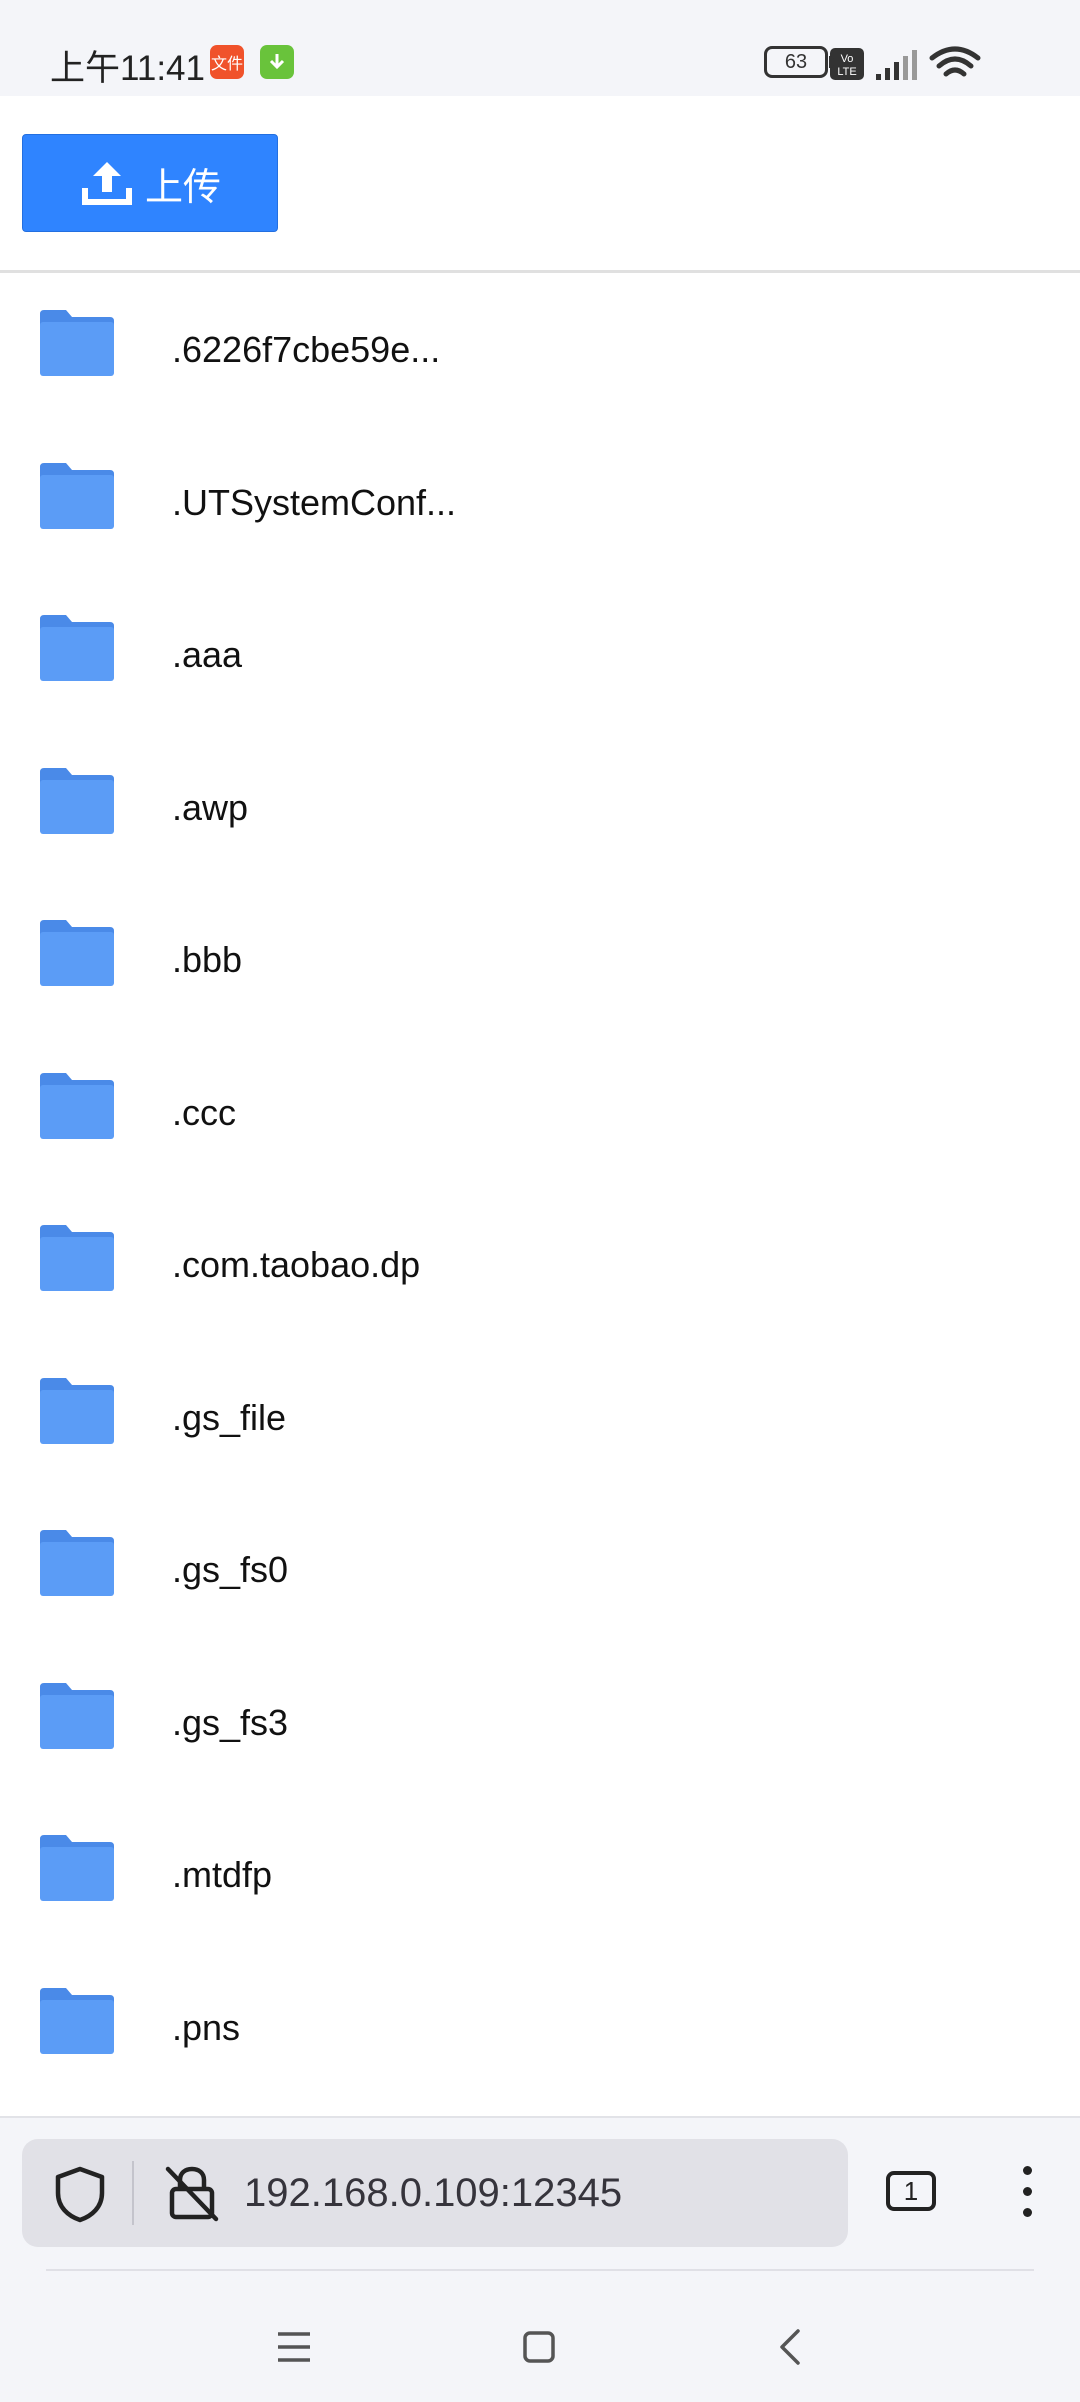  I want to click on file-name: .awp, so click(210, 808).